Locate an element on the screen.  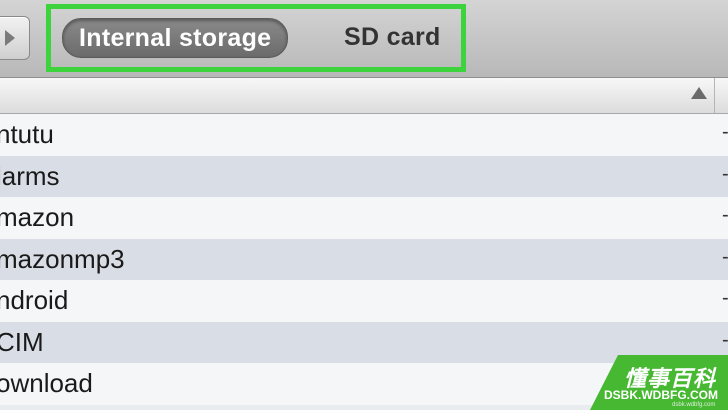
forward-button is located at coordinates (15, 38).